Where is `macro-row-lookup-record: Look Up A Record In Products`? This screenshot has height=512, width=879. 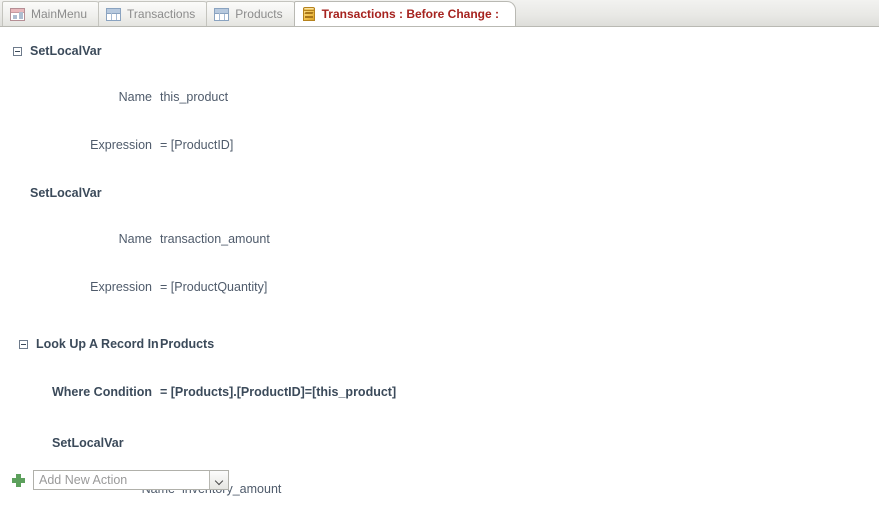 macro-row-lookup-record: Look Up A Record In Products is located at coordinates (439, 344).